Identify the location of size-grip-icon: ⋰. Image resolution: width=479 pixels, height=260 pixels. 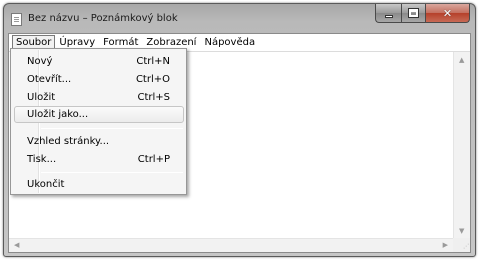
(466, 246).